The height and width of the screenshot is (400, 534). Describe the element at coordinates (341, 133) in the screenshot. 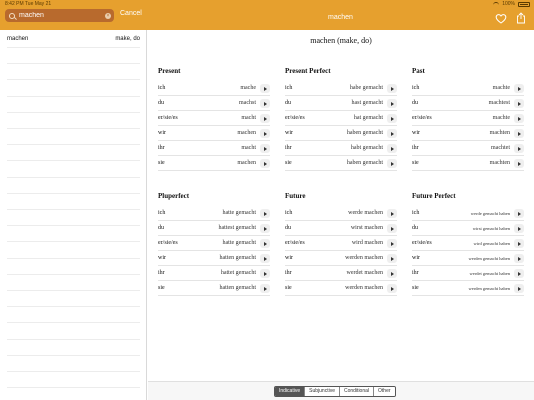

I see `conjugation-row: wir haben gemacht` at that location.